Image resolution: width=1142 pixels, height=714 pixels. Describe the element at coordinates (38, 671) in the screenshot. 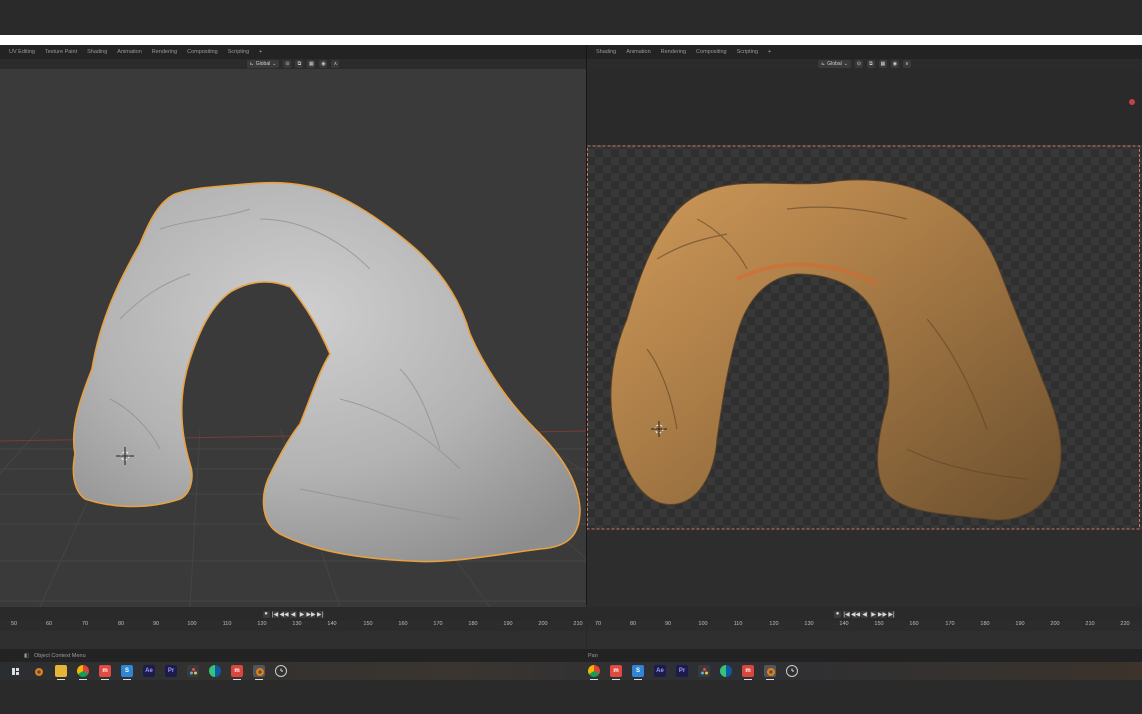

I see `blender-icon` at that location.